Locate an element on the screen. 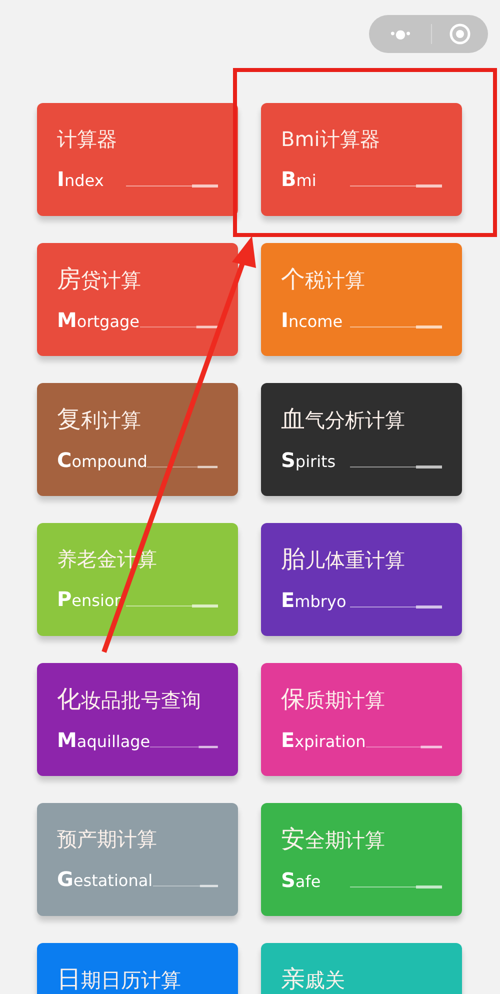 Image resolution: width=500 pixels, height=994 pixels. card-subtitle: Safe is located at coordinates (301, 880).